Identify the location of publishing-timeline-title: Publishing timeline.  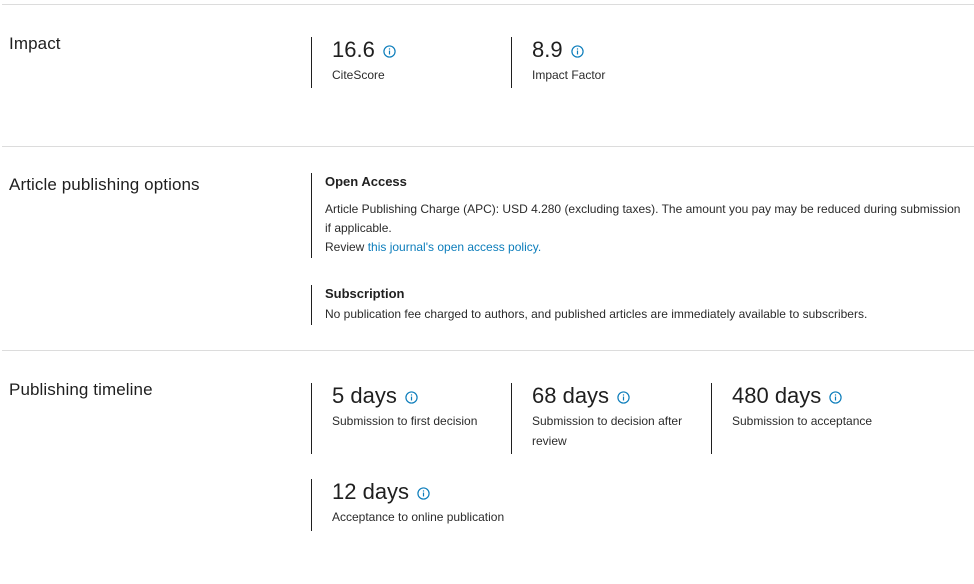
(81, 389).